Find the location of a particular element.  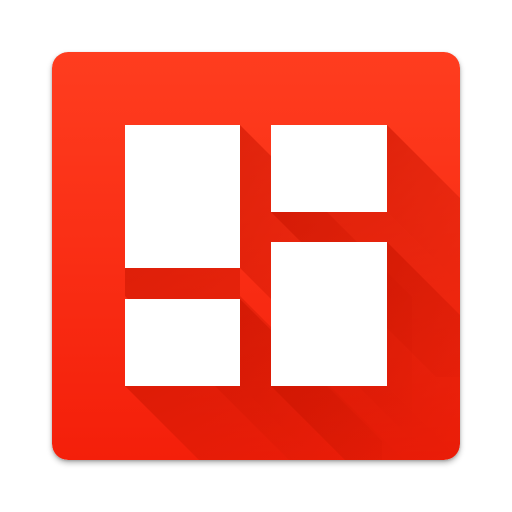

tile-top-left is located at coordinates (182, 196).